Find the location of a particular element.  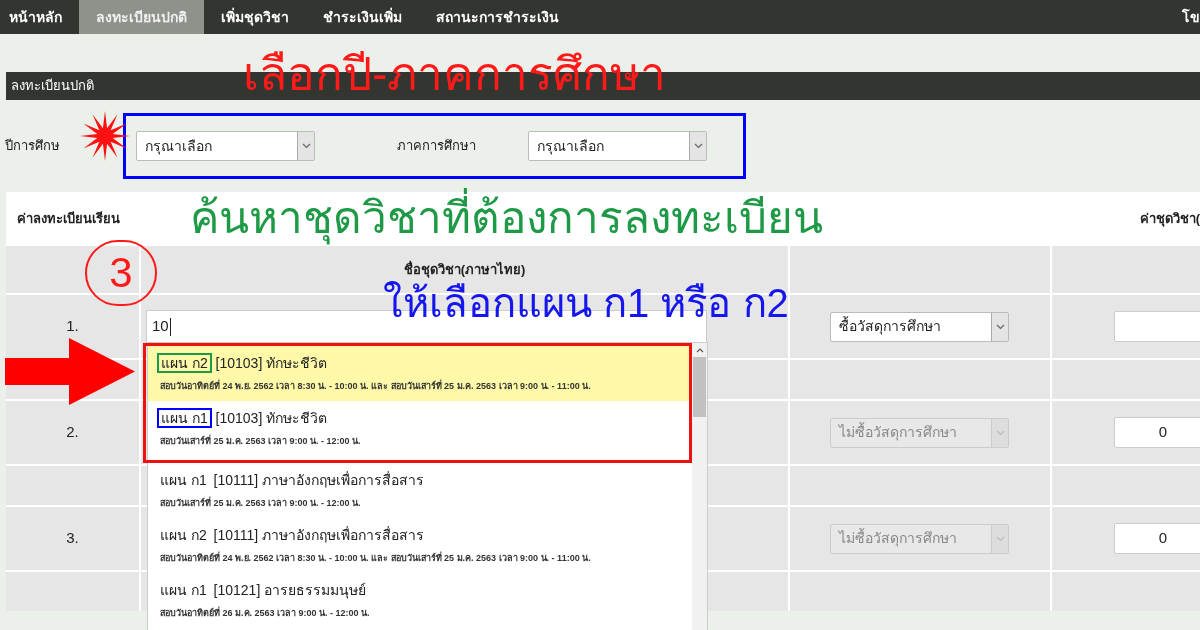

caption-label: ค่าชุดวิชา( is located at coordinates (1169, 219).